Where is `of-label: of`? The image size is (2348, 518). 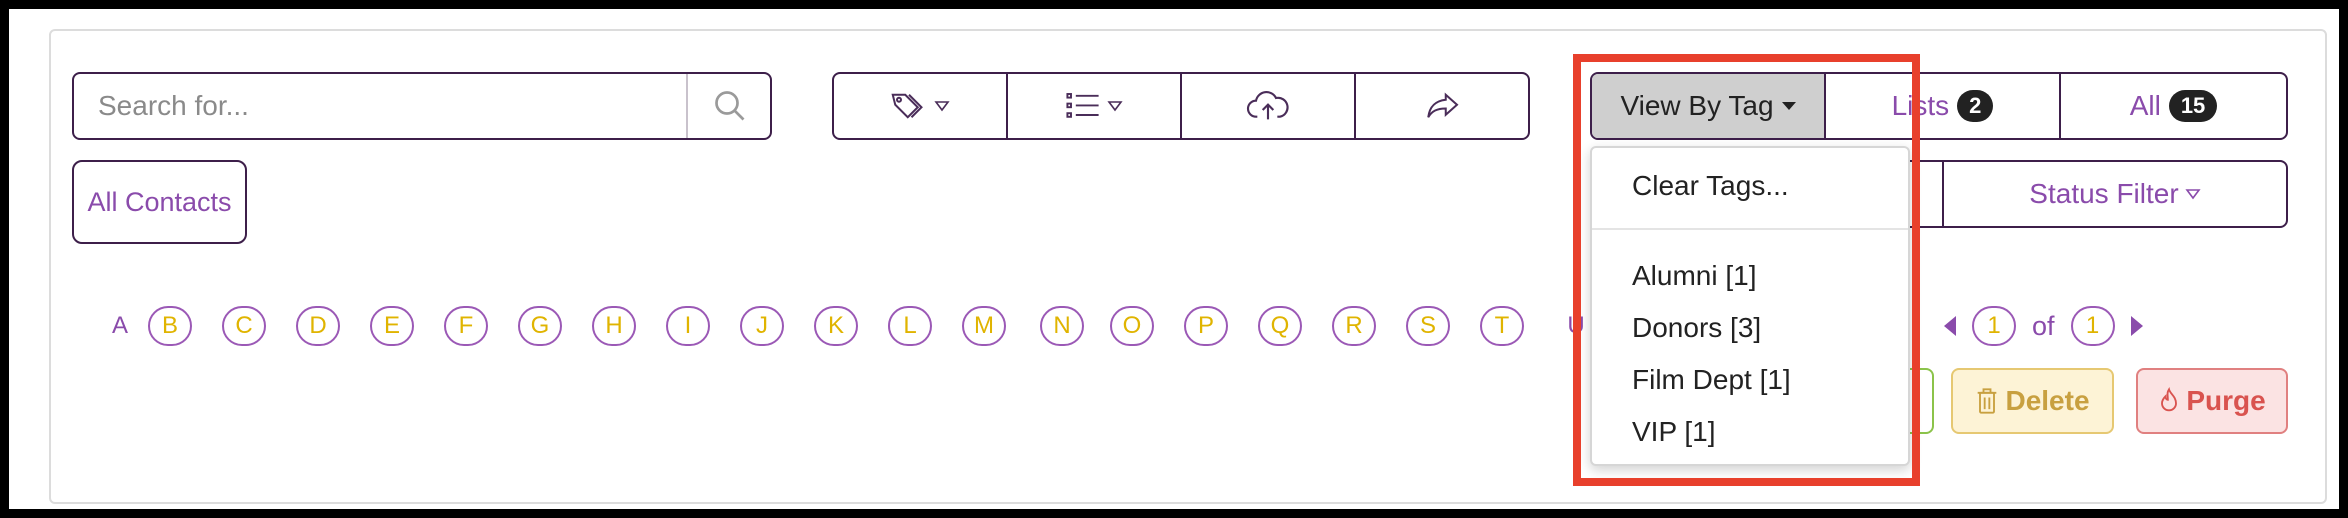 of-label: of is located at coordinates (2043, 325).